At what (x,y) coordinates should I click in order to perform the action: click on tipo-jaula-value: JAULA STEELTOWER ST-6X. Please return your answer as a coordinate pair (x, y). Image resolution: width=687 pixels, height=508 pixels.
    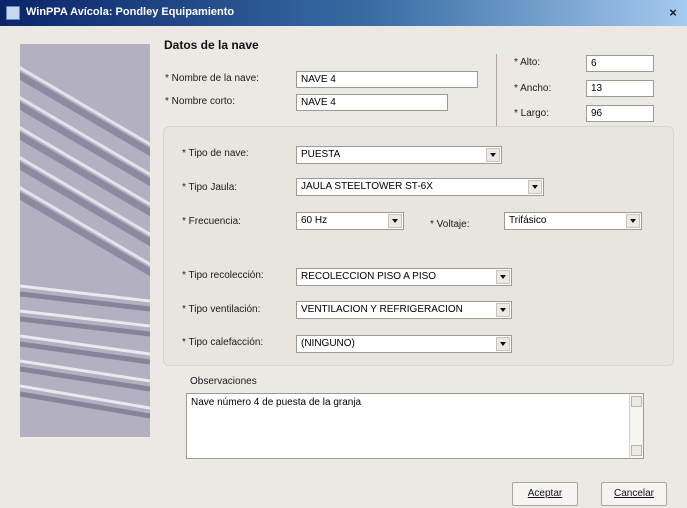
    Looking at the image, I should click on (367, 186).